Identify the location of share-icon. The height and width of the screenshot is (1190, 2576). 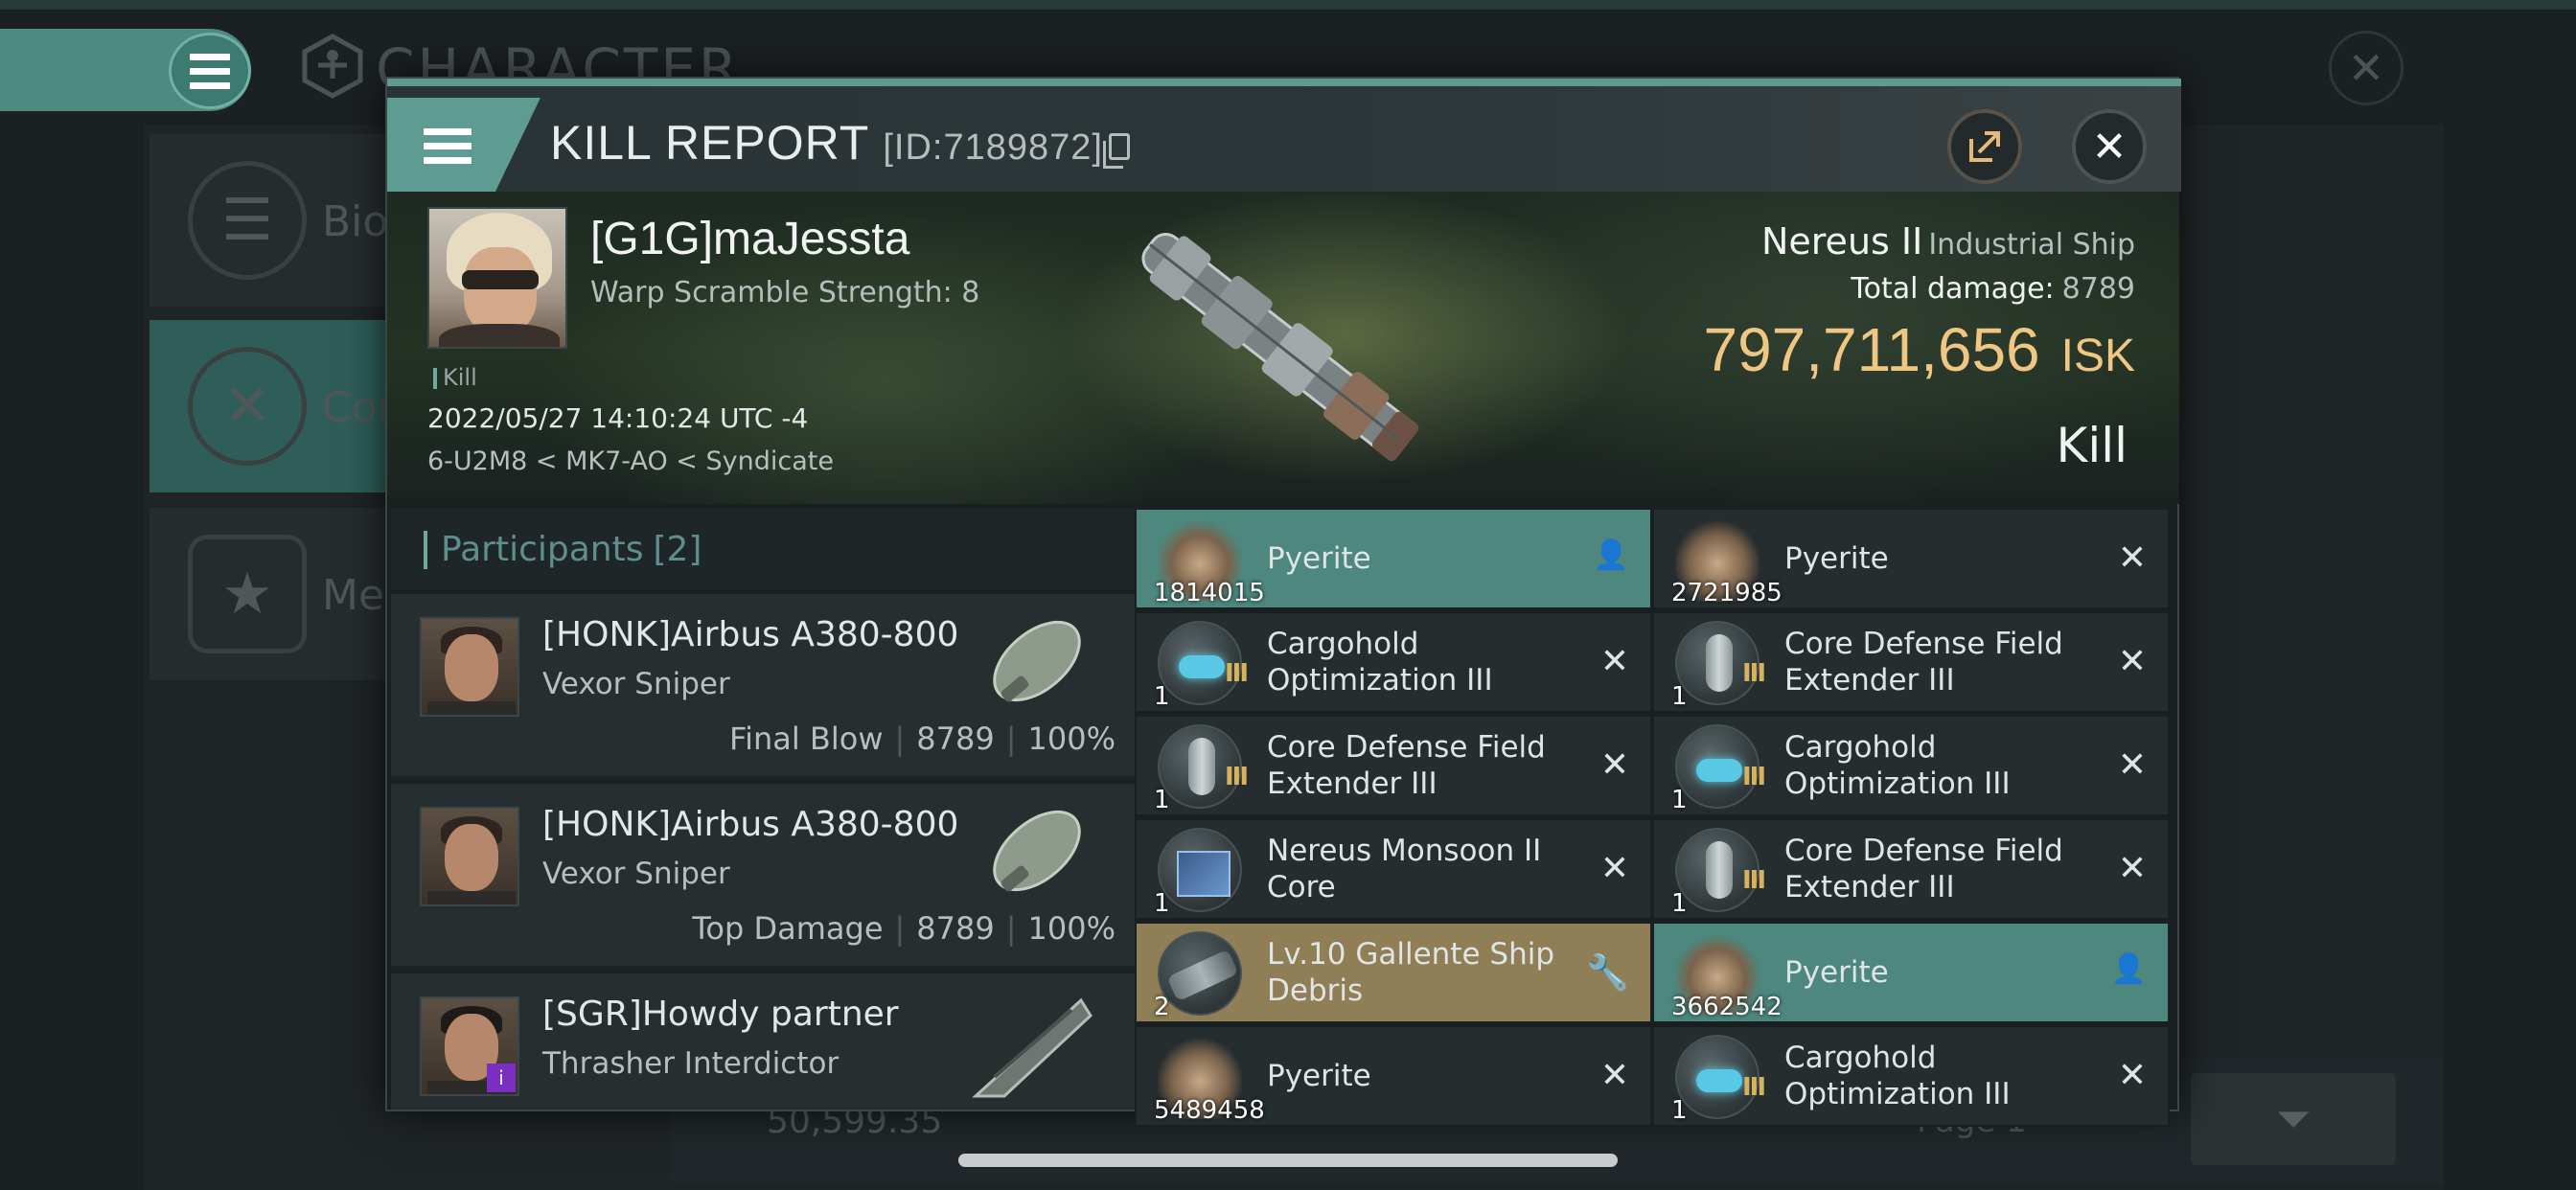
(1984, 147).